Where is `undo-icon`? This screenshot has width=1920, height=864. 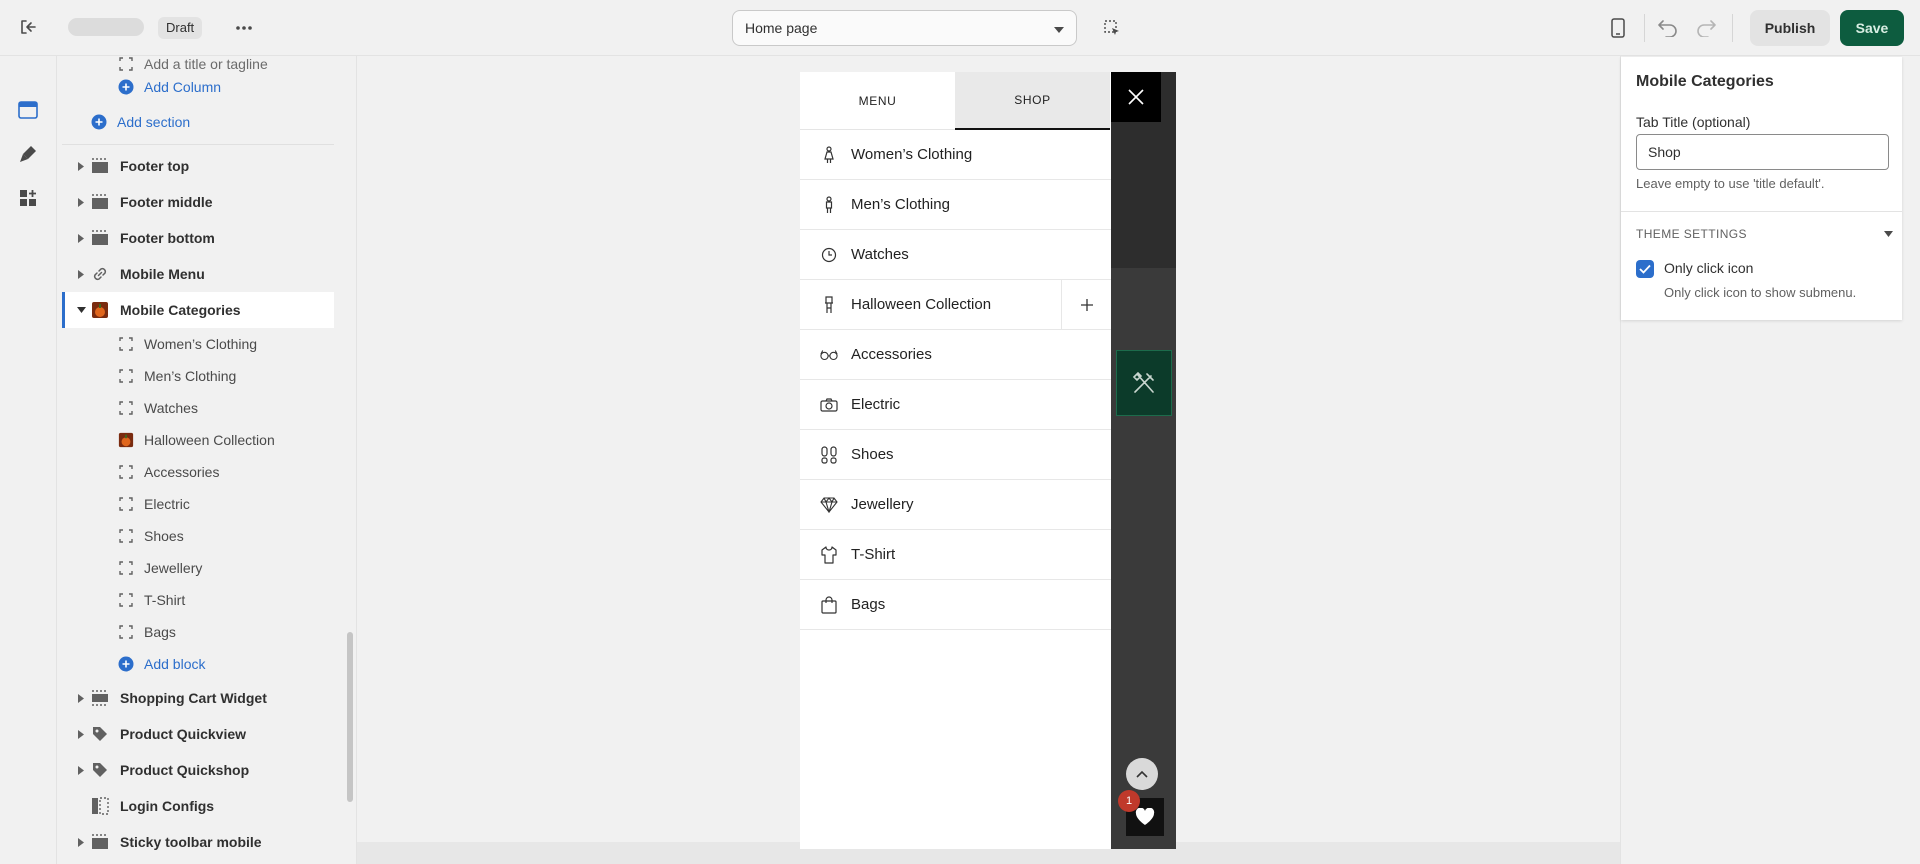
undo-icon is located at coordinates (1668, 28).